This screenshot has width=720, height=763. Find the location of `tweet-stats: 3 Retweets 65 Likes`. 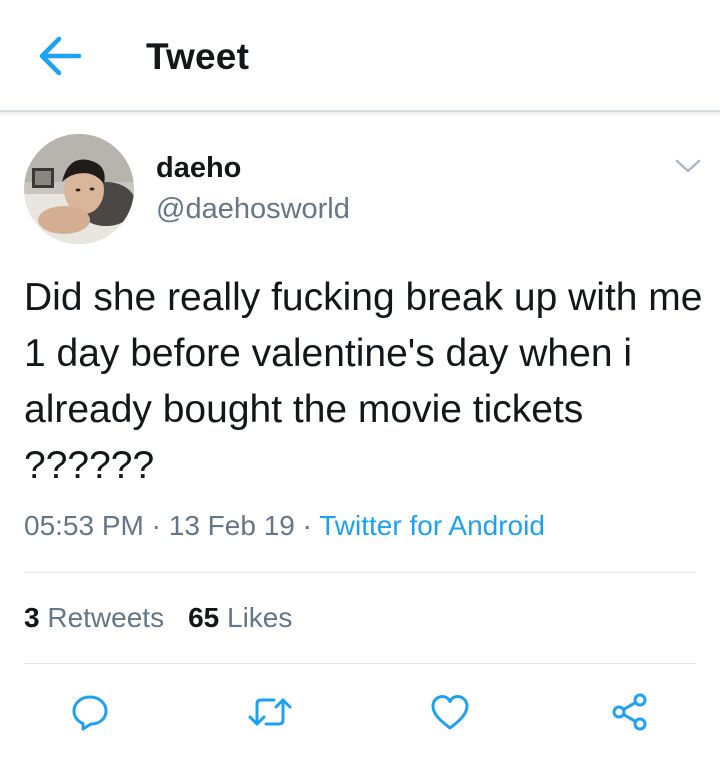

tweet-stats: 3 Retweets 65 Likes is located at coordinates (158, 618).